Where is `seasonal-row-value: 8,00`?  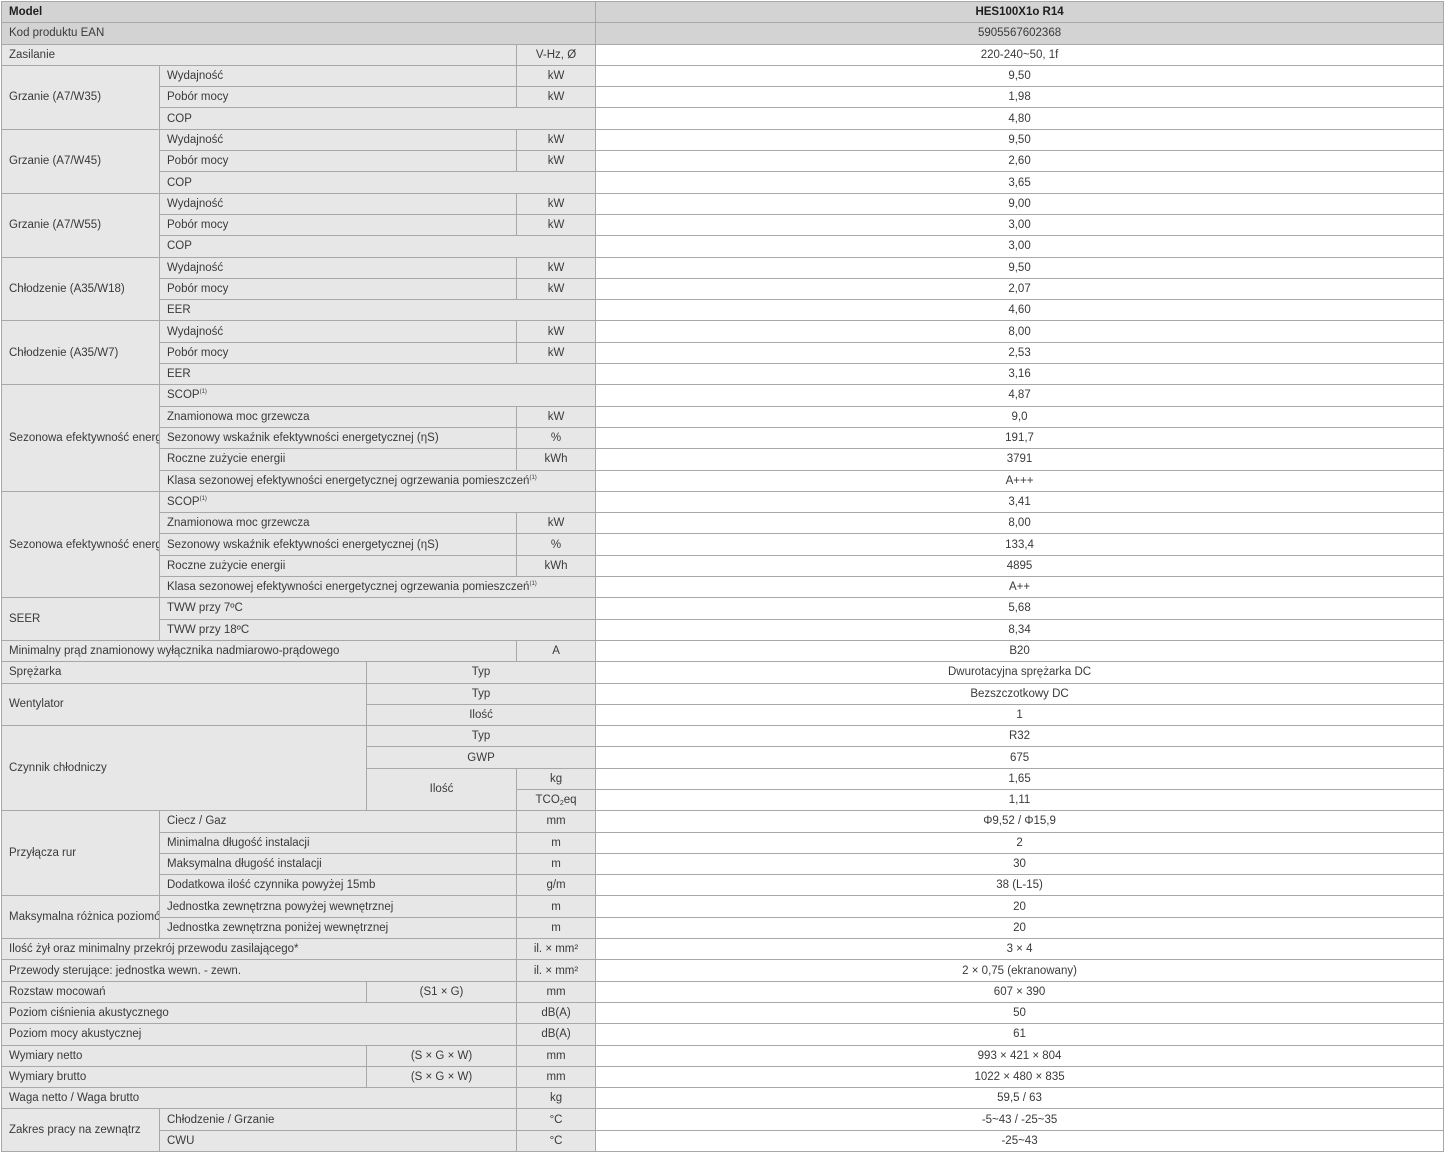 seasonal-row-value: 8,00 is located at coordinates (1019, 523).